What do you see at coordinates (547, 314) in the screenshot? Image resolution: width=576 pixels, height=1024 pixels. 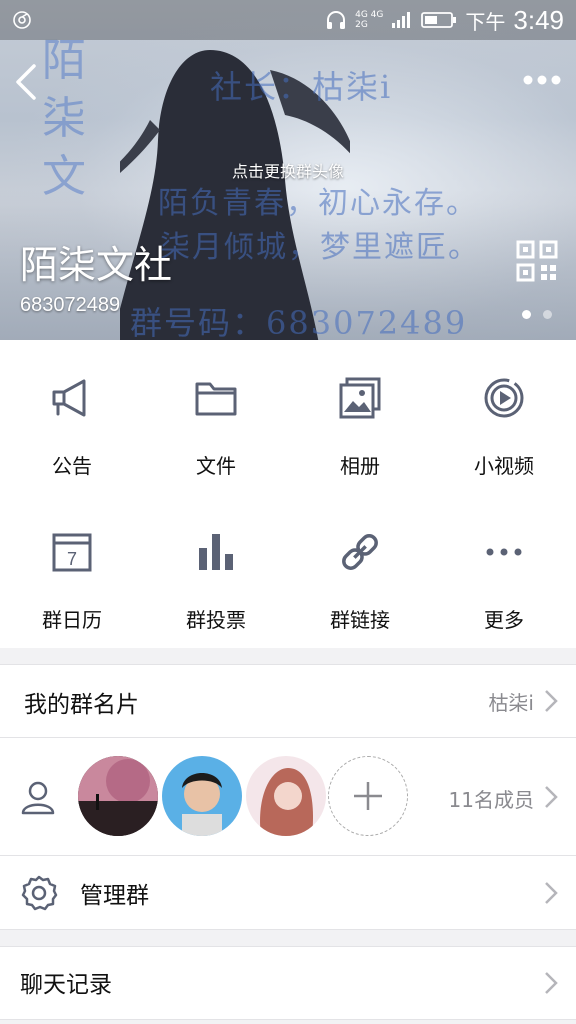 I see `page-dot` at bounding box center [547, 314].